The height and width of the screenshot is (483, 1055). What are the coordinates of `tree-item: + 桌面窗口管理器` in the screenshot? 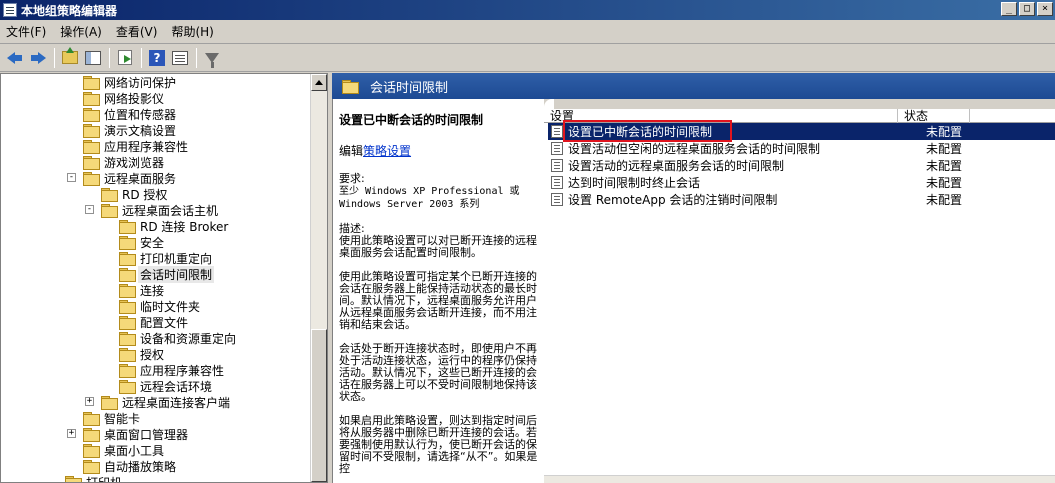 It's located at (128, 434).